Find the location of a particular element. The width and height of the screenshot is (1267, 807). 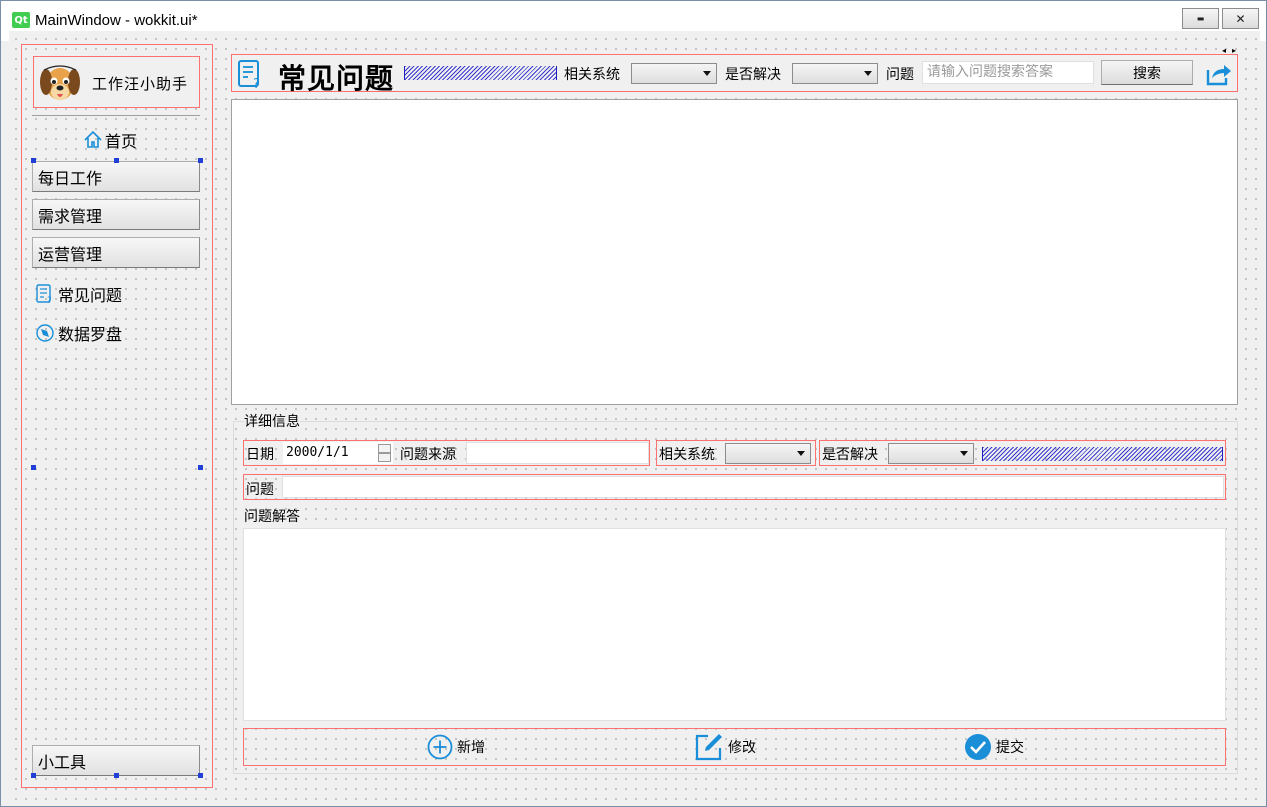

detail-solved-combo is located at coordinates (931, 453).